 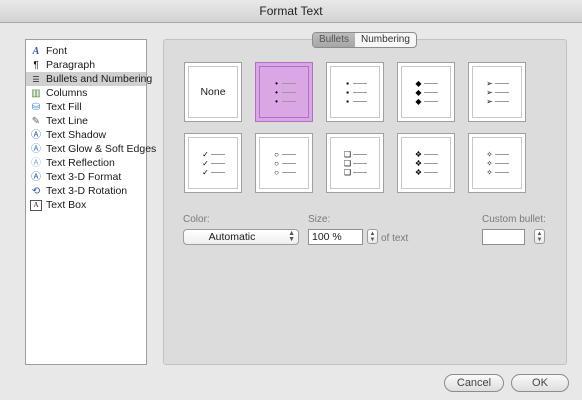 I want to click on sidebar-item-text-3d-rotation: ⟲ Text 3-D Rotation, so click(x=86, y=191).